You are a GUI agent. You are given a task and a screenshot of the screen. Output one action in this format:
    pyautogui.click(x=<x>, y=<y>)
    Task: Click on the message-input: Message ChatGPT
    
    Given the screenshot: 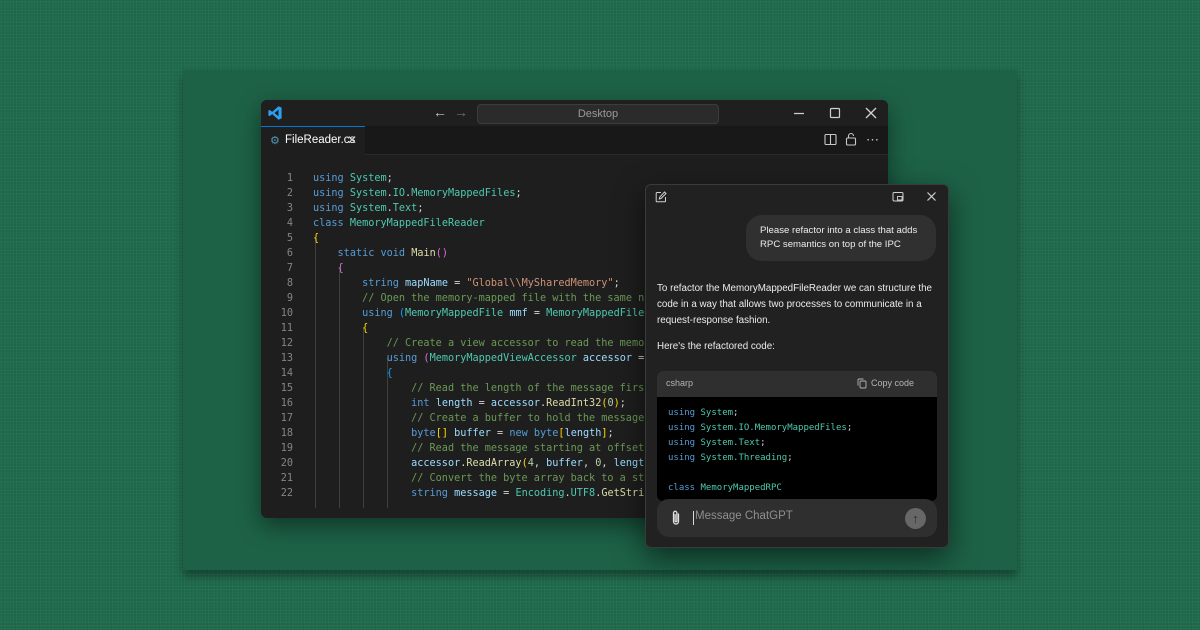 What is the action you would take?
    pyautogui.click(x=744, y=516)
    